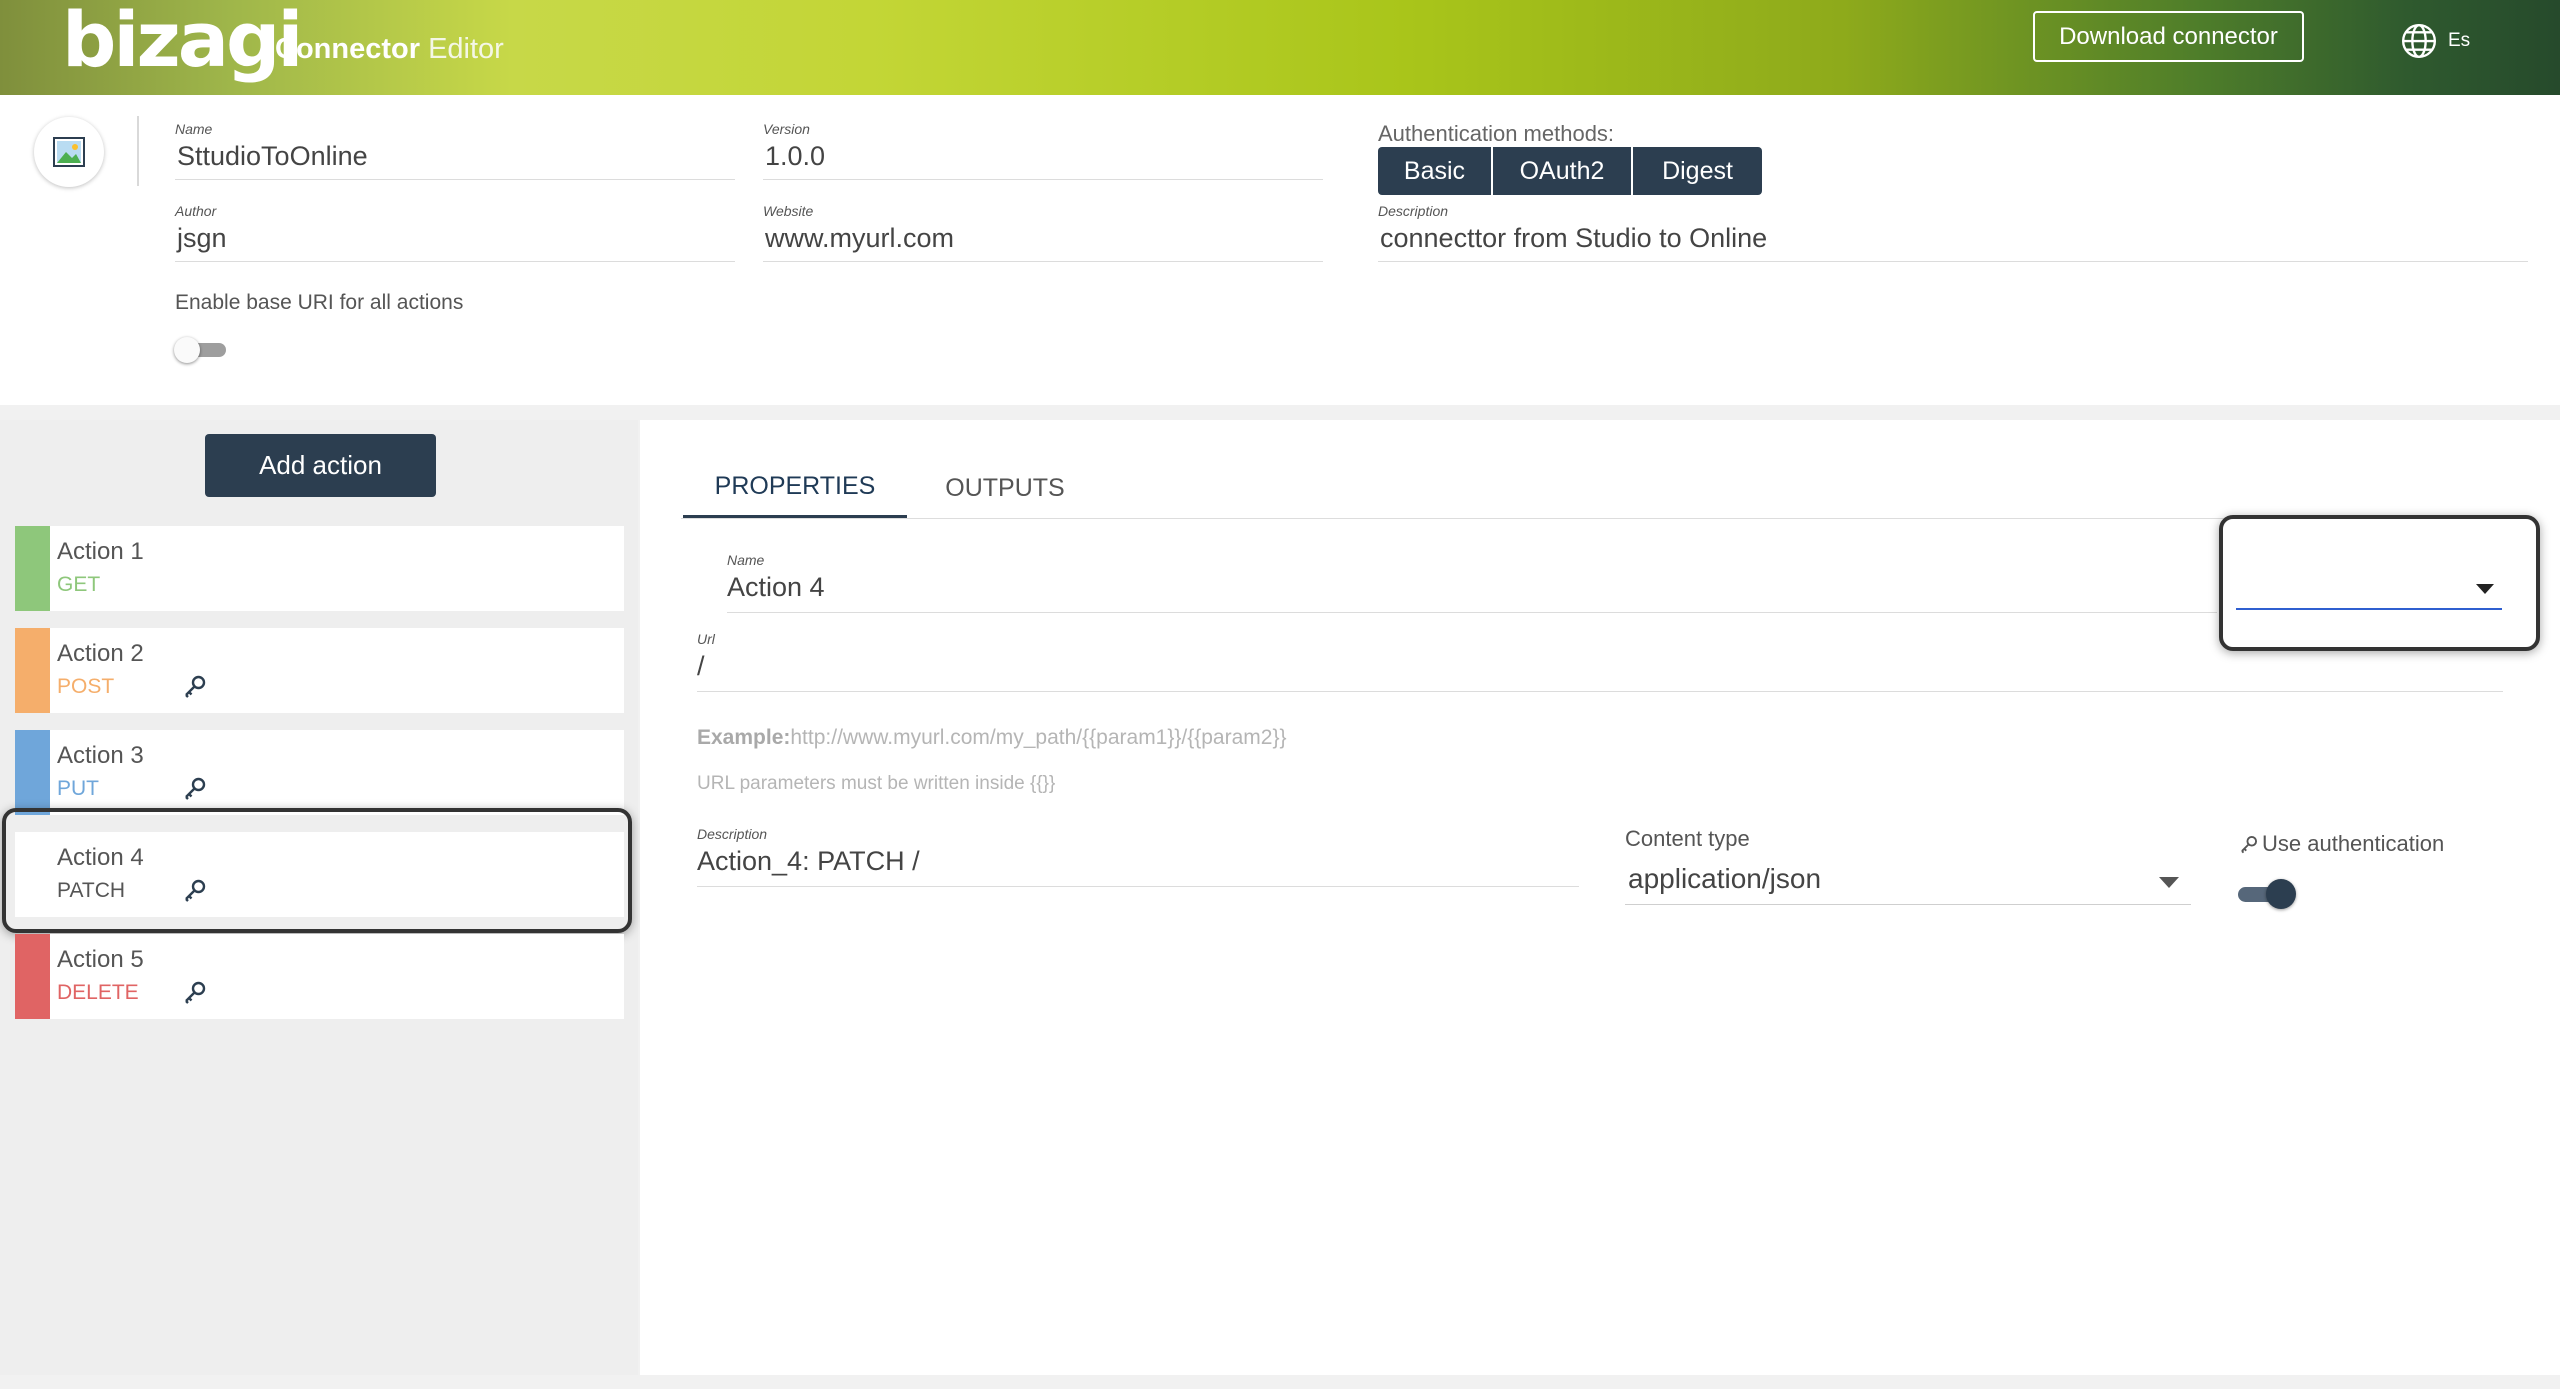 This screenshot has width=2560, height=1389. Describe the element at coordinates (1725, 878) in the screenshot. I see `content-type-value: application/json` at that location.